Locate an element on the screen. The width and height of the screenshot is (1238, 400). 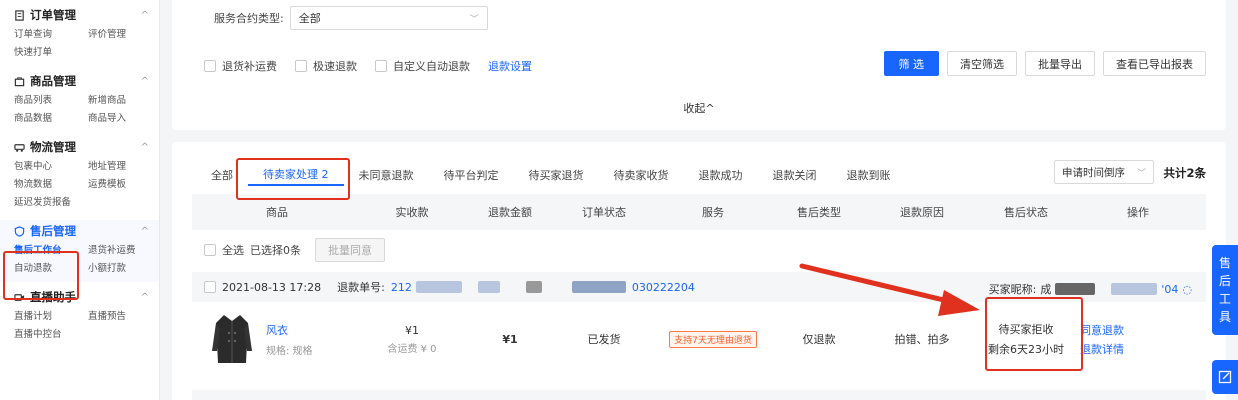
tab-platform-judging: 待平台判定 is located at coordinates (471, 175).